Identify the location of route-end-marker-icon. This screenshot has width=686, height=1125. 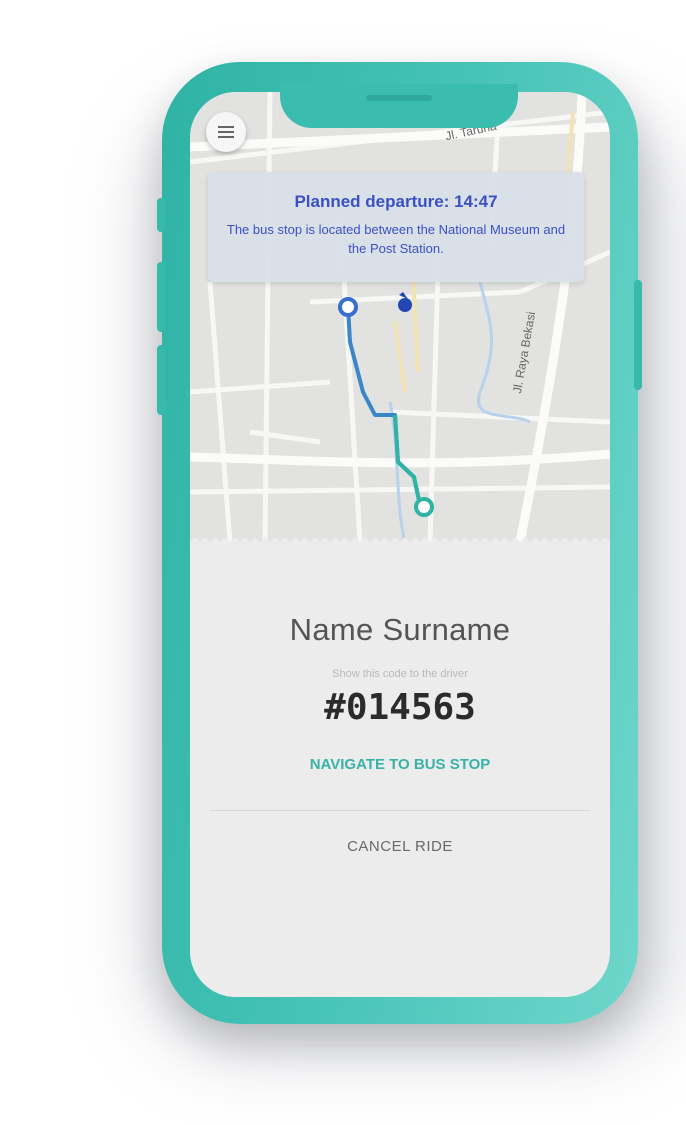
(424, 507).